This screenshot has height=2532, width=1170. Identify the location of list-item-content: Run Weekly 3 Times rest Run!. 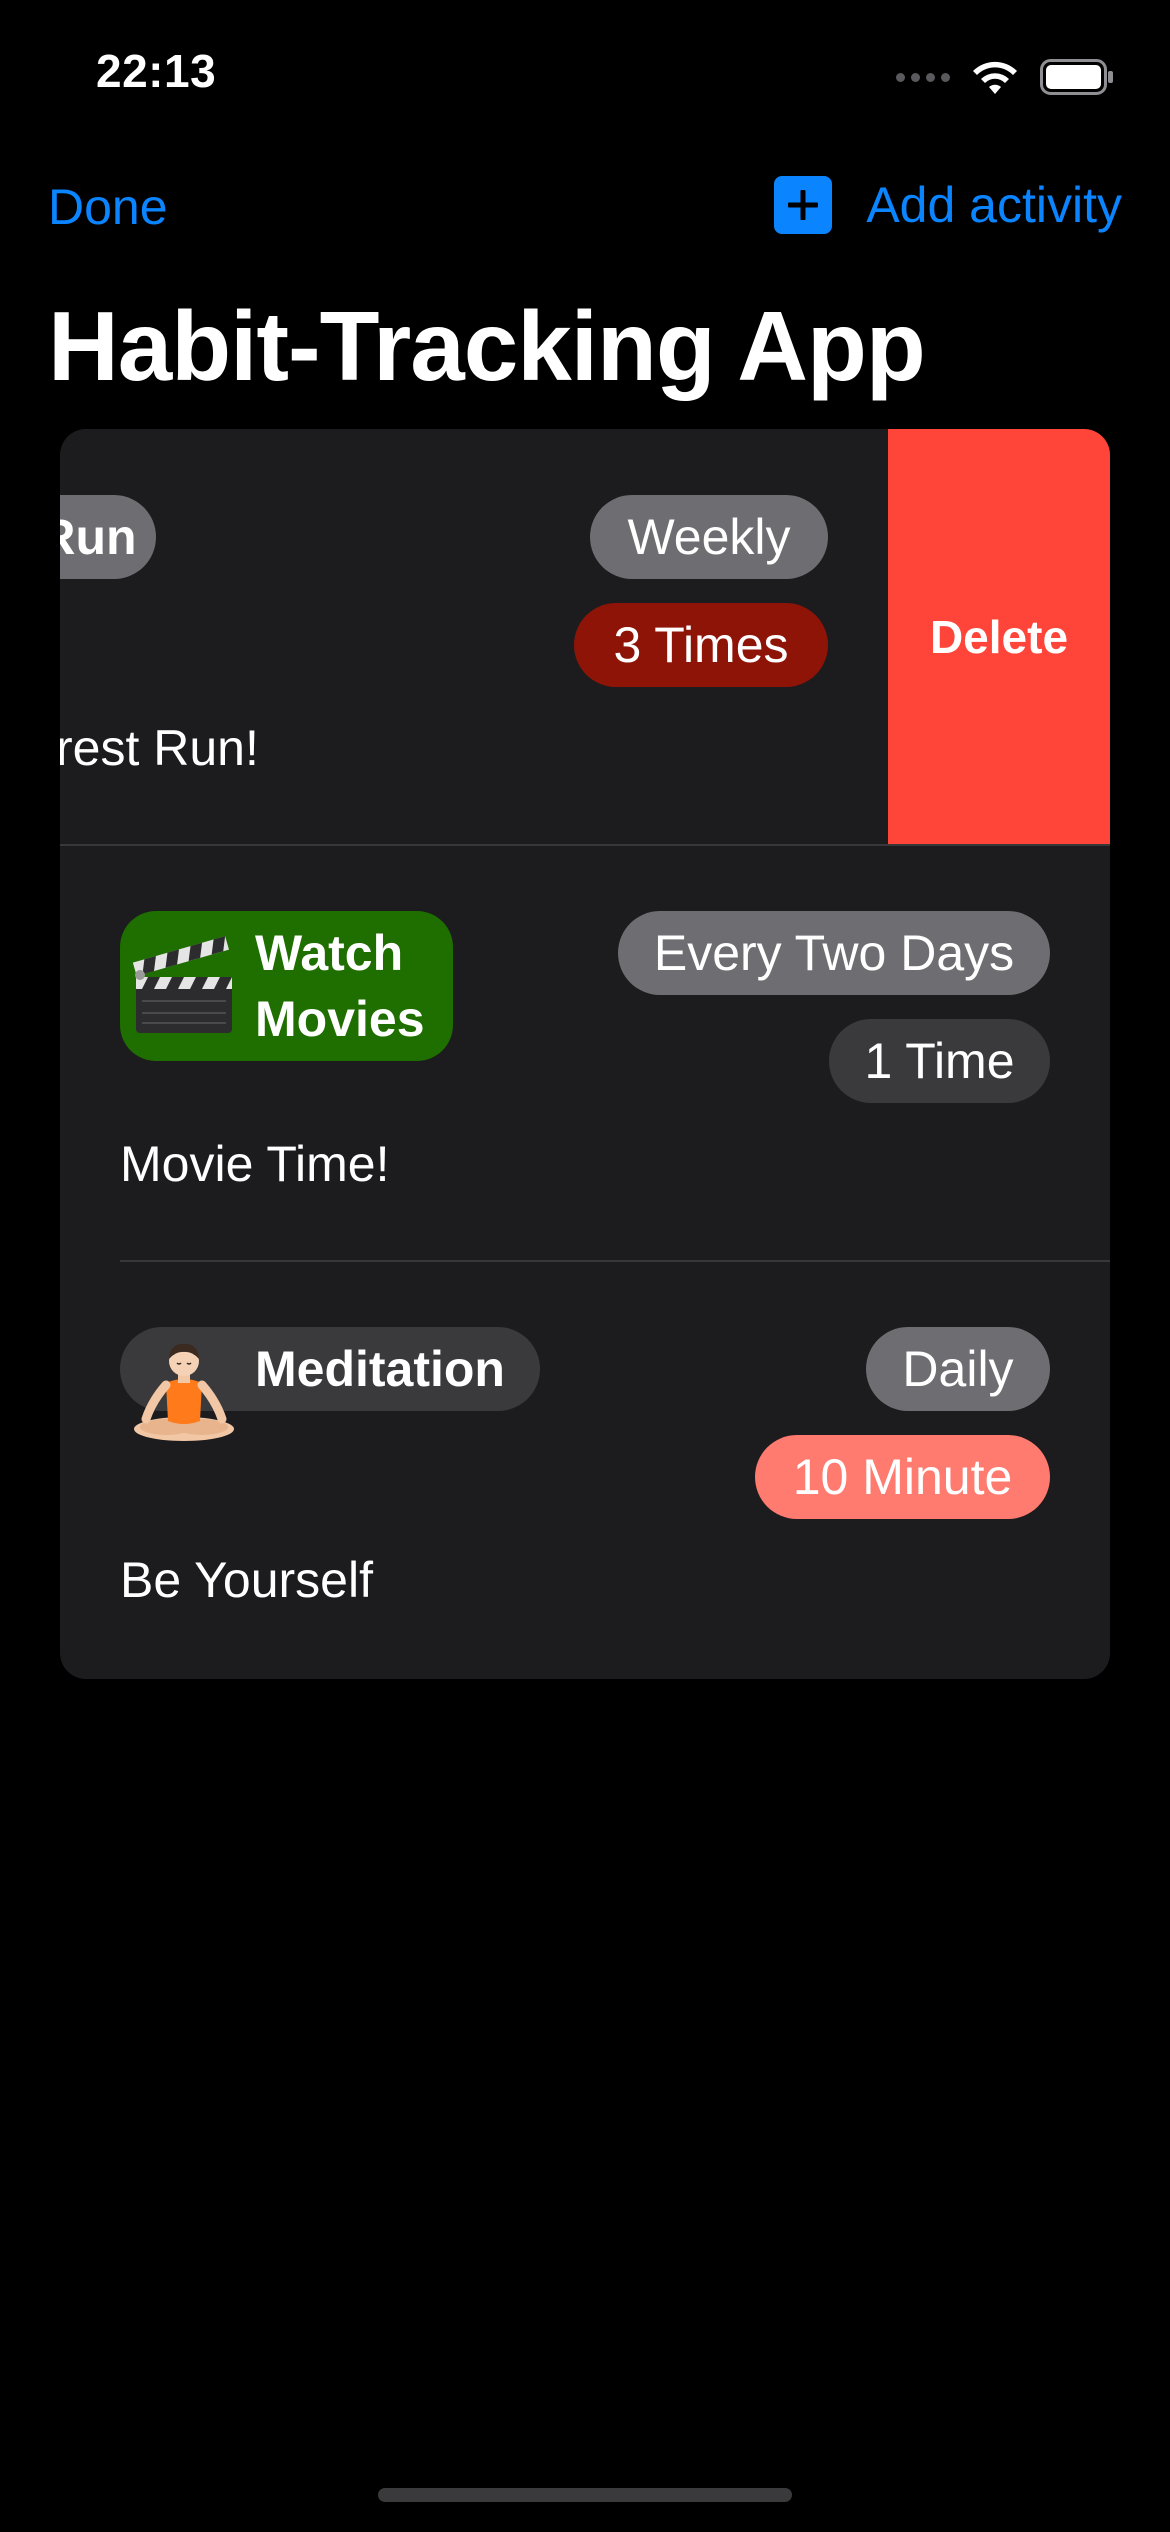
(474, 636).